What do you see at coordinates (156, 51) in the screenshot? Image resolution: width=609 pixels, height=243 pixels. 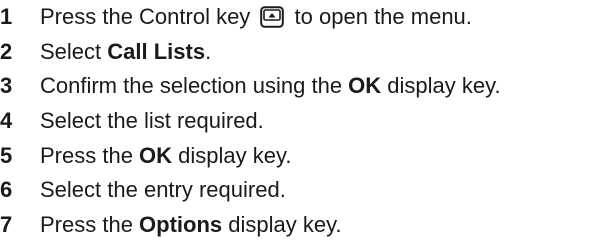 I see `bold-term: Call Lists` at bounding box center [156, 51].